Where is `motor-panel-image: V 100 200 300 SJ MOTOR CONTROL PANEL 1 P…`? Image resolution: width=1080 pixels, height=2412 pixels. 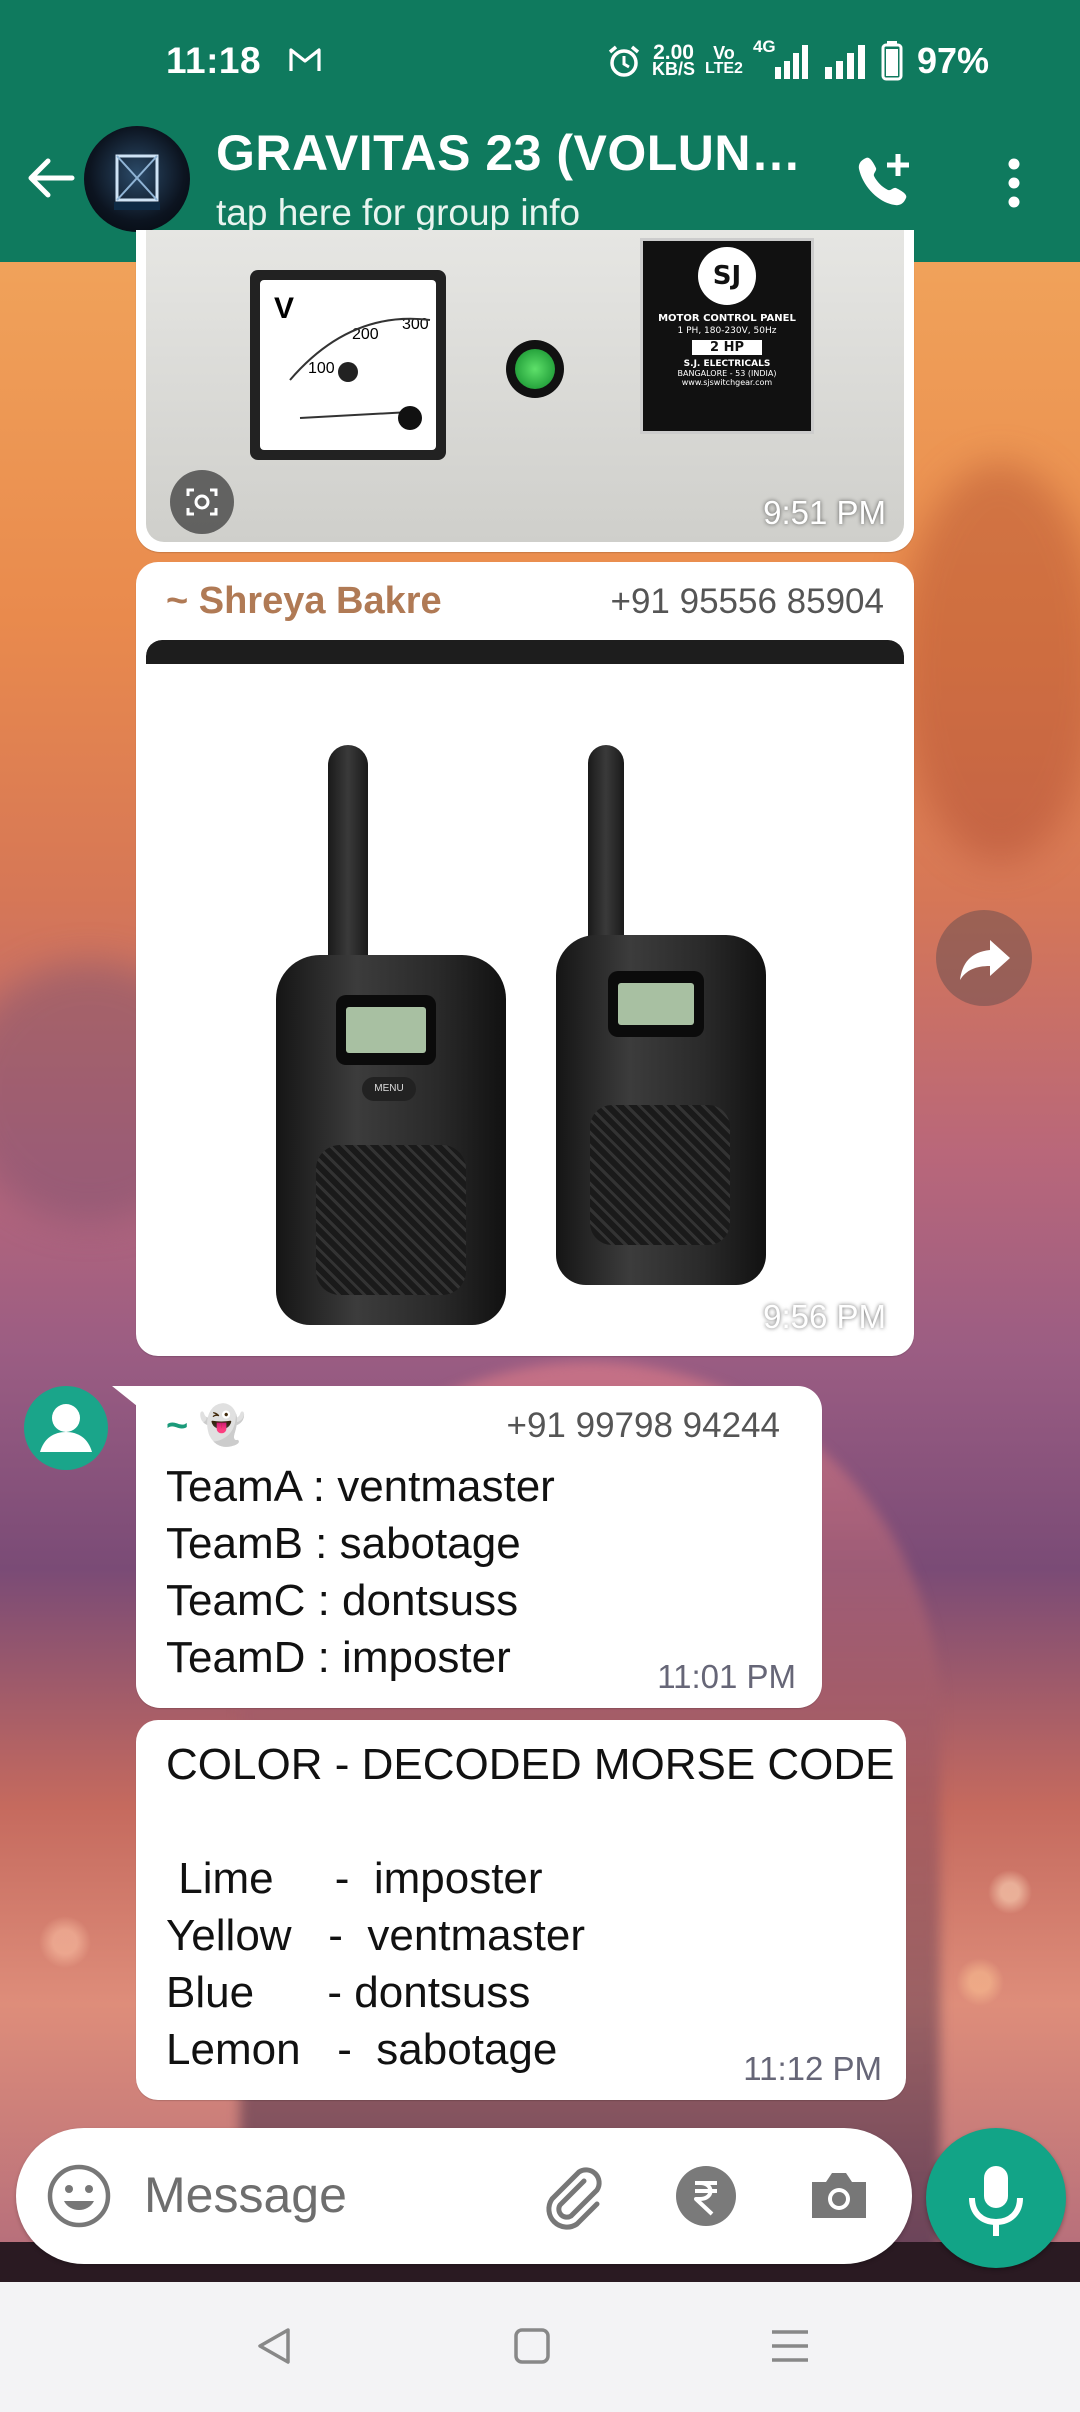 motor-panel-image: V 100 200 300 SJ MOTOR CONTROL PANEL 1 P… is located at coordinates (525, 386).